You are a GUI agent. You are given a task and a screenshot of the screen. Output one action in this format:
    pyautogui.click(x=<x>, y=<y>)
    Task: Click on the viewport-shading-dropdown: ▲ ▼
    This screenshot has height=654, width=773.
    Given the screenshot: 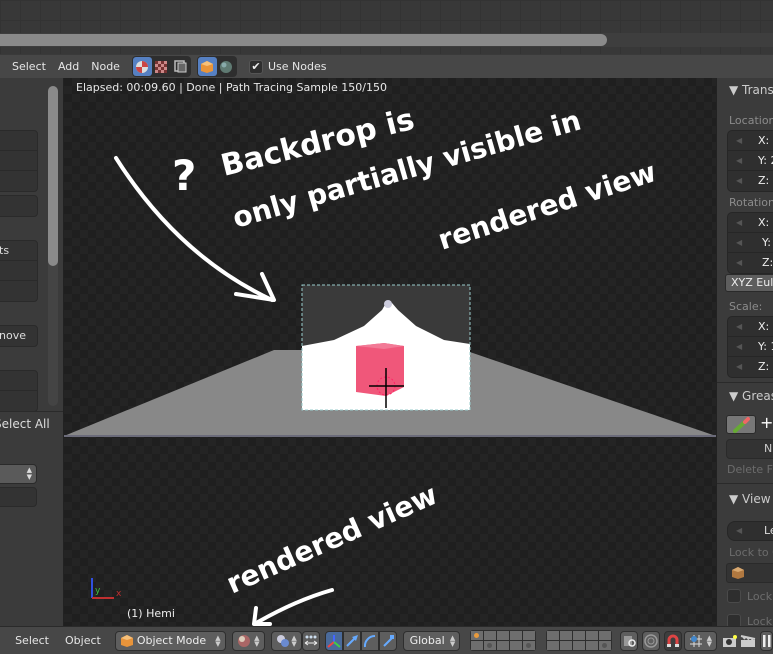 What is the action you would take?
    pyautogui.click(x=248, y=640)
    